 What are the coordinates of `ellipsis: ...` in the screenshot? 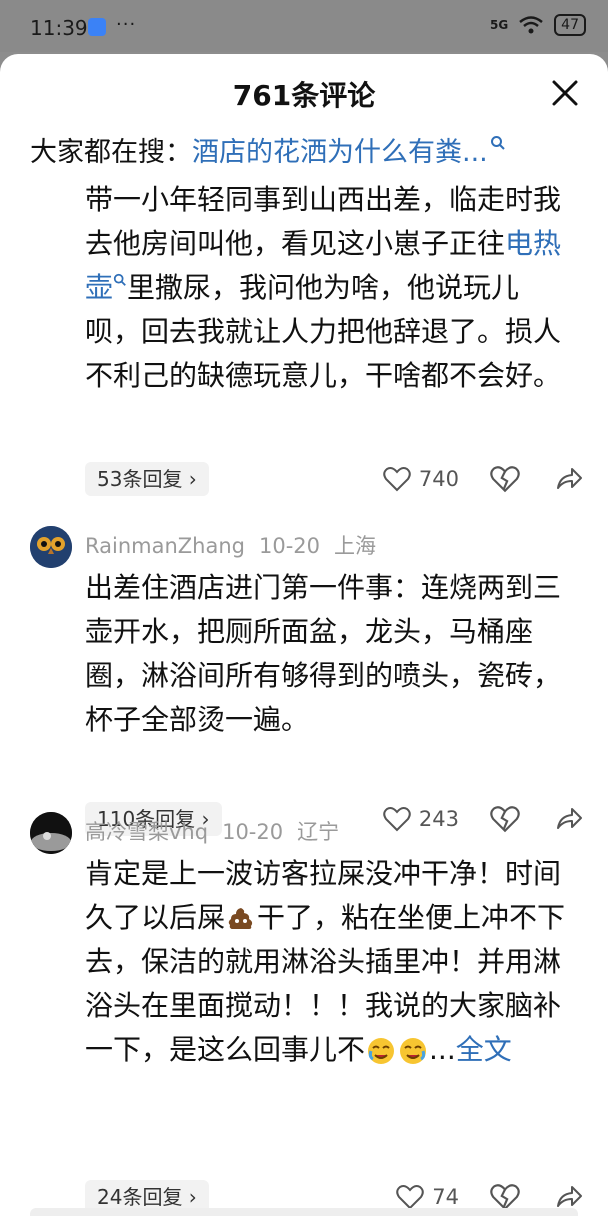 It's located at (442, 1049).